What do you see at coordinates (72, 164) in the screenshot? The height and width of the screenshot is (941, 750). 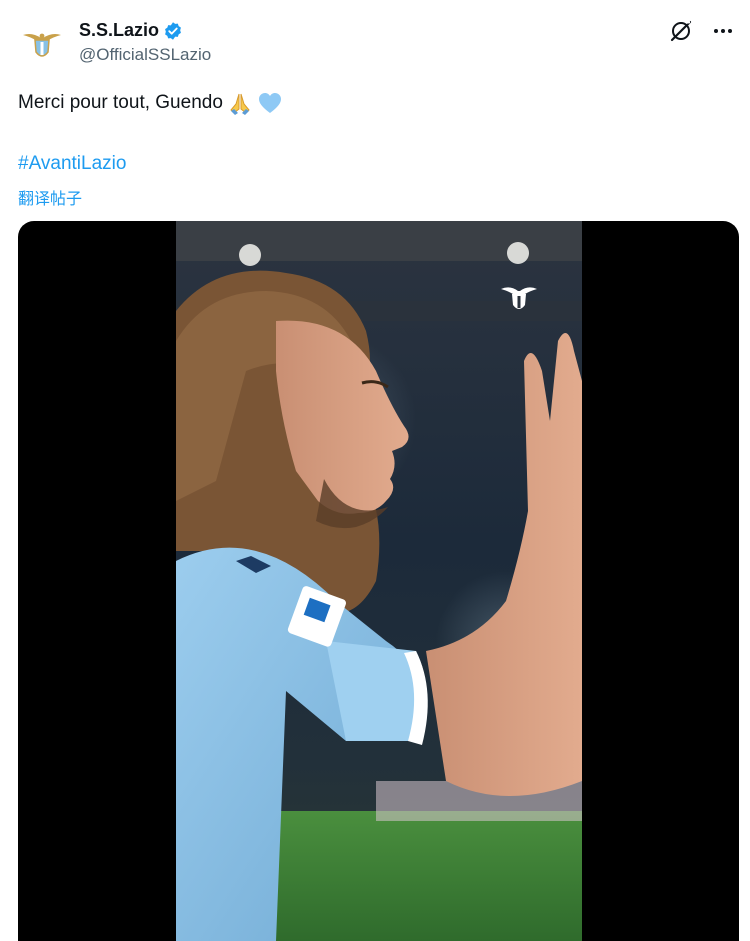 I see `hashtag-link: #AvantiLazio` at bounding box center [72, 164].